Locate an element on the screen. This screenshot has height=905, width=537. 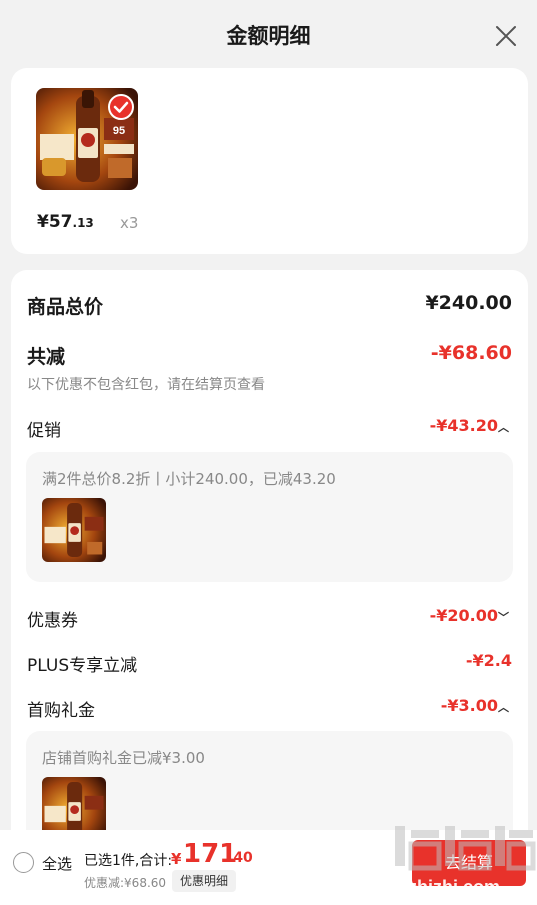
promotion-value: -¥43.20︿ is located at coordinates (471, 425).